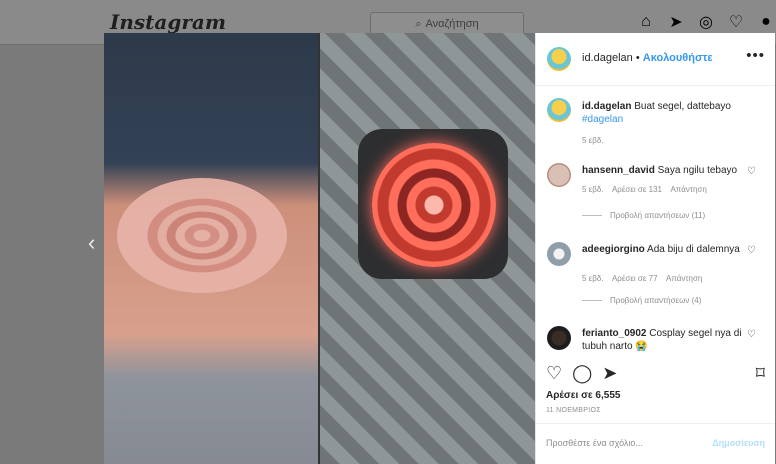 Image resolution: width=776 pixels, height=464 pixels. I want to click on post-date: 11 ΝΟΕΜΒΡΙΟΣ, so click(573, 410).